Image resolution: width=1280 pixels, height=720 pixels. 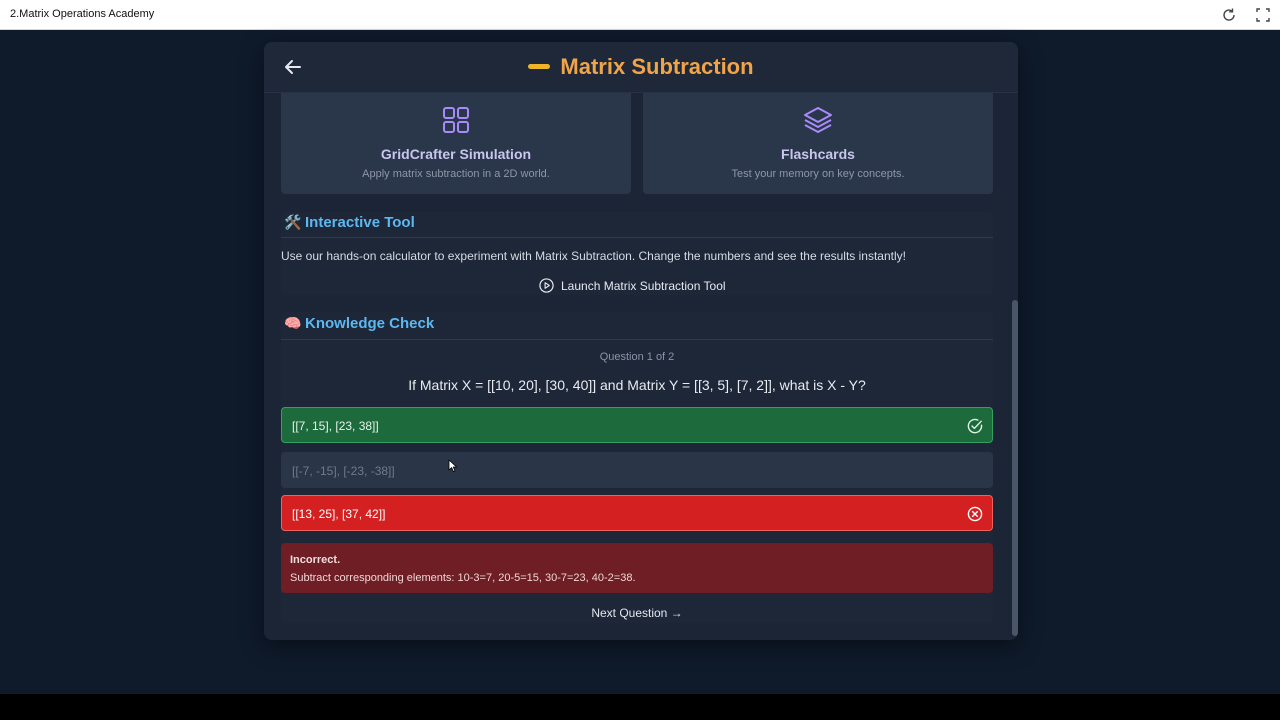 I want to click on question-counter: Question 1 of 2, so click(x=637, y=357).